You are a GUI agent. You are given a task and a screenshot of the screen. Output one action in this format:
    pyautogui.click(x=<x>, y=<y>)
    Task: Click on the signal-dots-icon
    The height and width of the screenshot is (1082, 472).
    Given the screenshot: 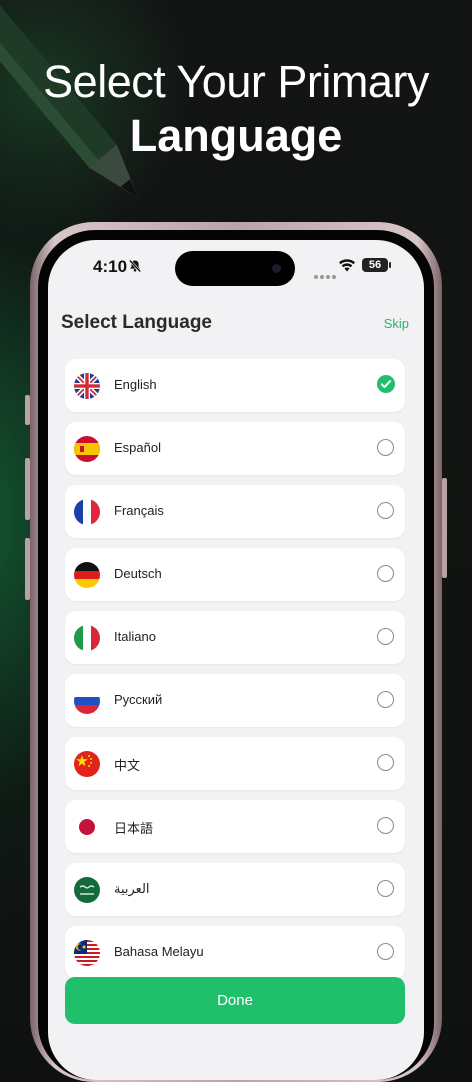 What is the action you would take?
    pyautogui.click(x=326, y=275)
    